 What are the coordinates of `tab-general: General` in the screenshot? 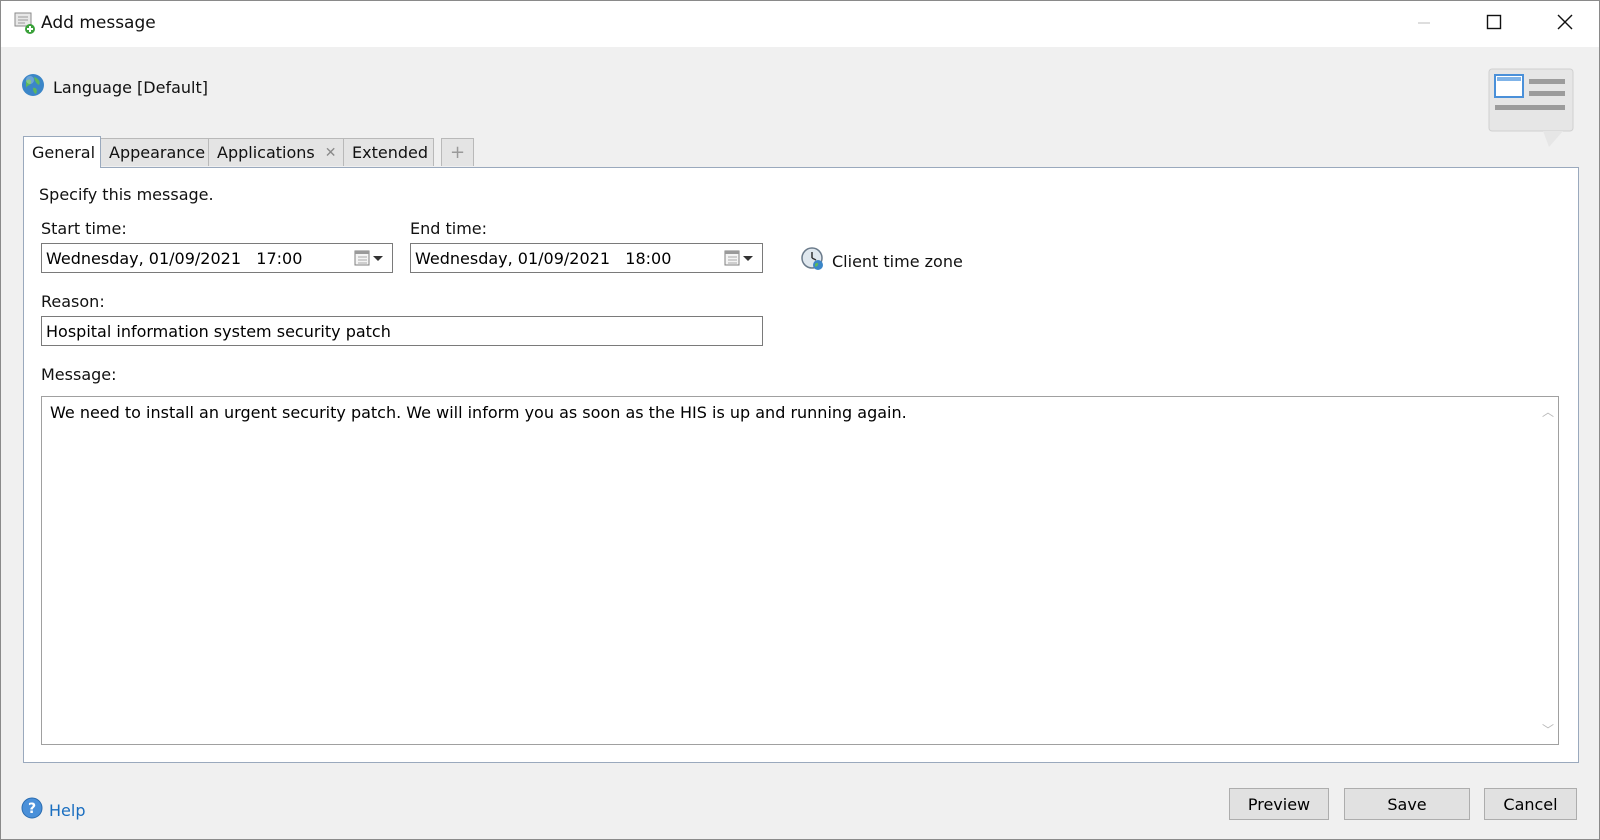 It's located at (62, 152).